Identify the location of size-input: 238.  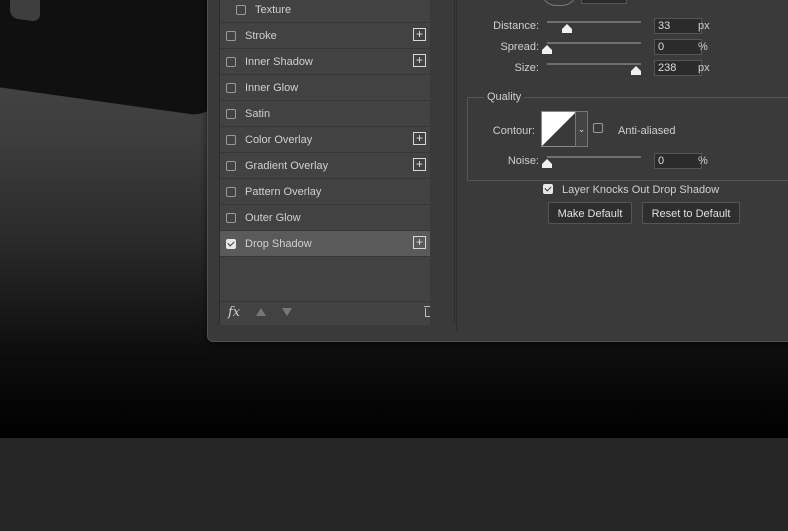
(678, 68).